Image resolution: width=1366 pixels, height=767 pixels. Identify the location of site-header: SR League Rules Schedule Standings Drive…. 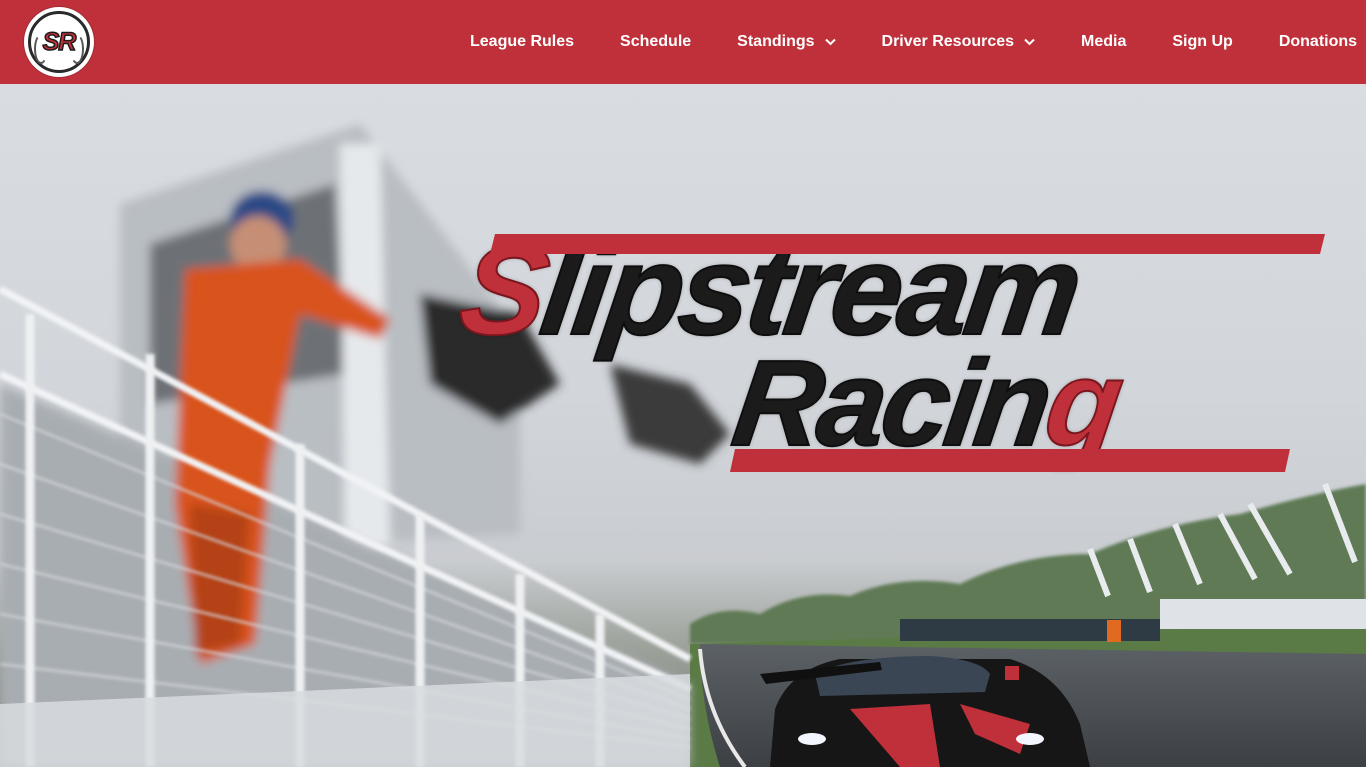
(683, 42).